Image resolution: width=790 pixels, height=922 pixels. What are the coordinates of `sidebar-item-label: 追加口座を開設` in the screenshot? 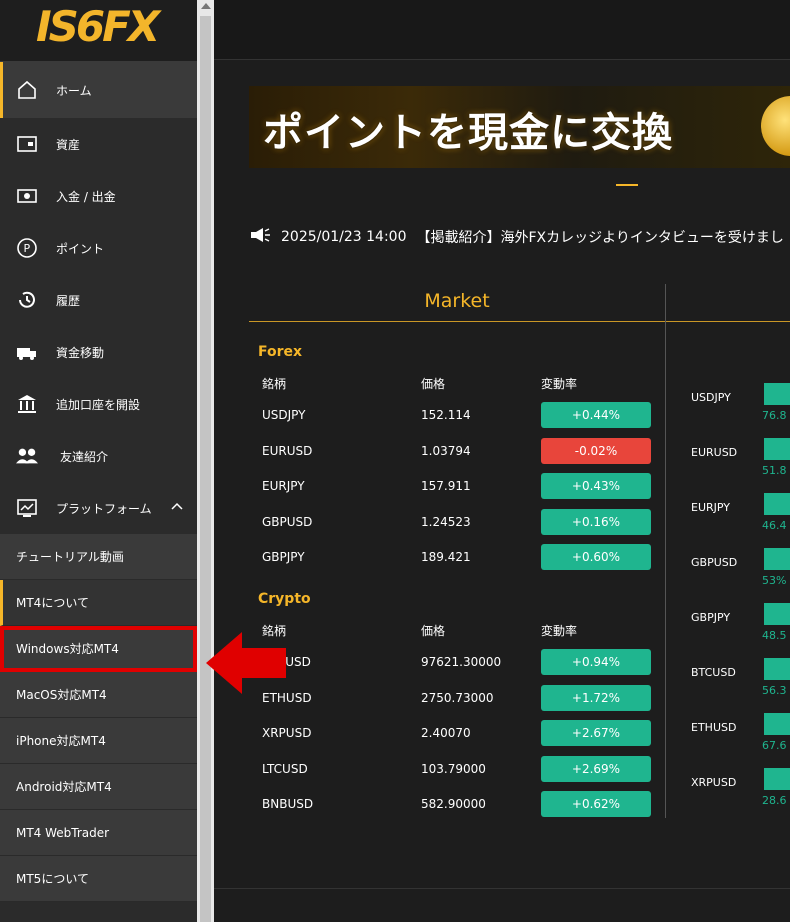 It's located at (98, 404).